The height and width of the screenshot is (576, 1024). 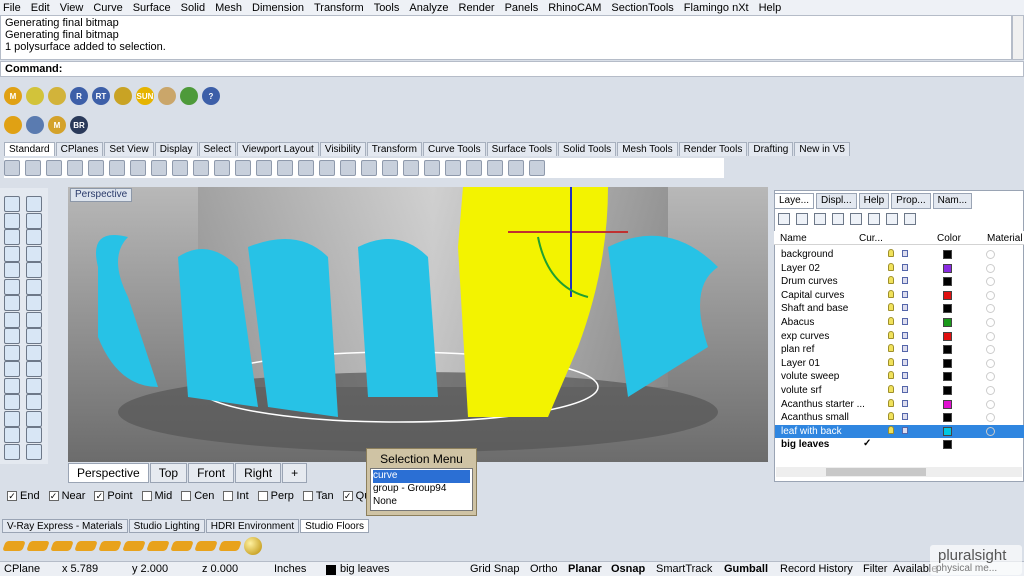 What do you see at coordinates (152, 8) in the screenshot?
I see `menu-surface: Surface` at bounding box center [152, 8].